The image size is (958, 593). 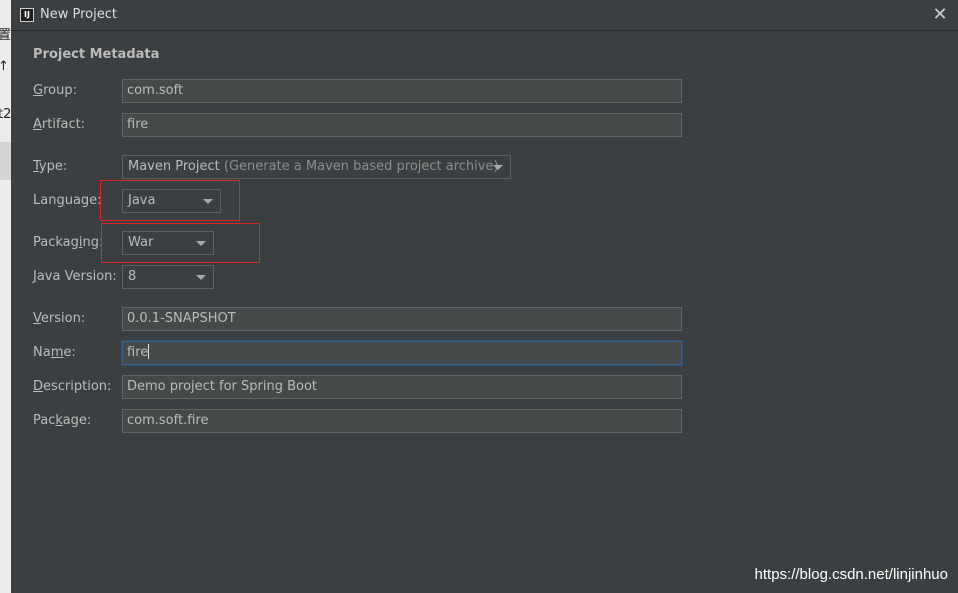 I want to click on java-version-value: 8, so click(x=132, y=276).